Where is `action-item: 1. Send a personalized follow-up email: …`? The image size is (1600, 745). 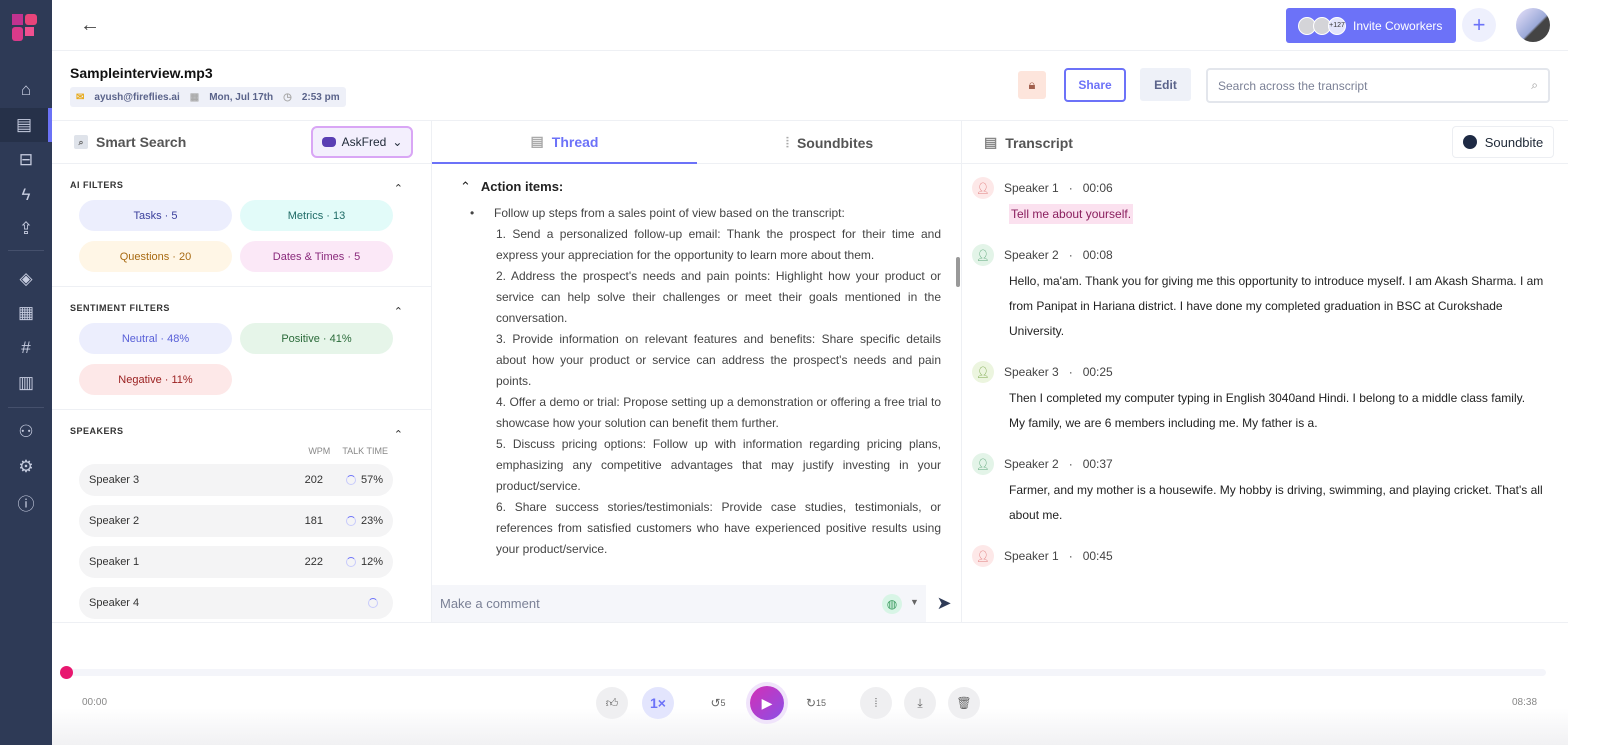 action-item: 1. Send a personalized follow-up email: … is located at coordinates (718, 244).